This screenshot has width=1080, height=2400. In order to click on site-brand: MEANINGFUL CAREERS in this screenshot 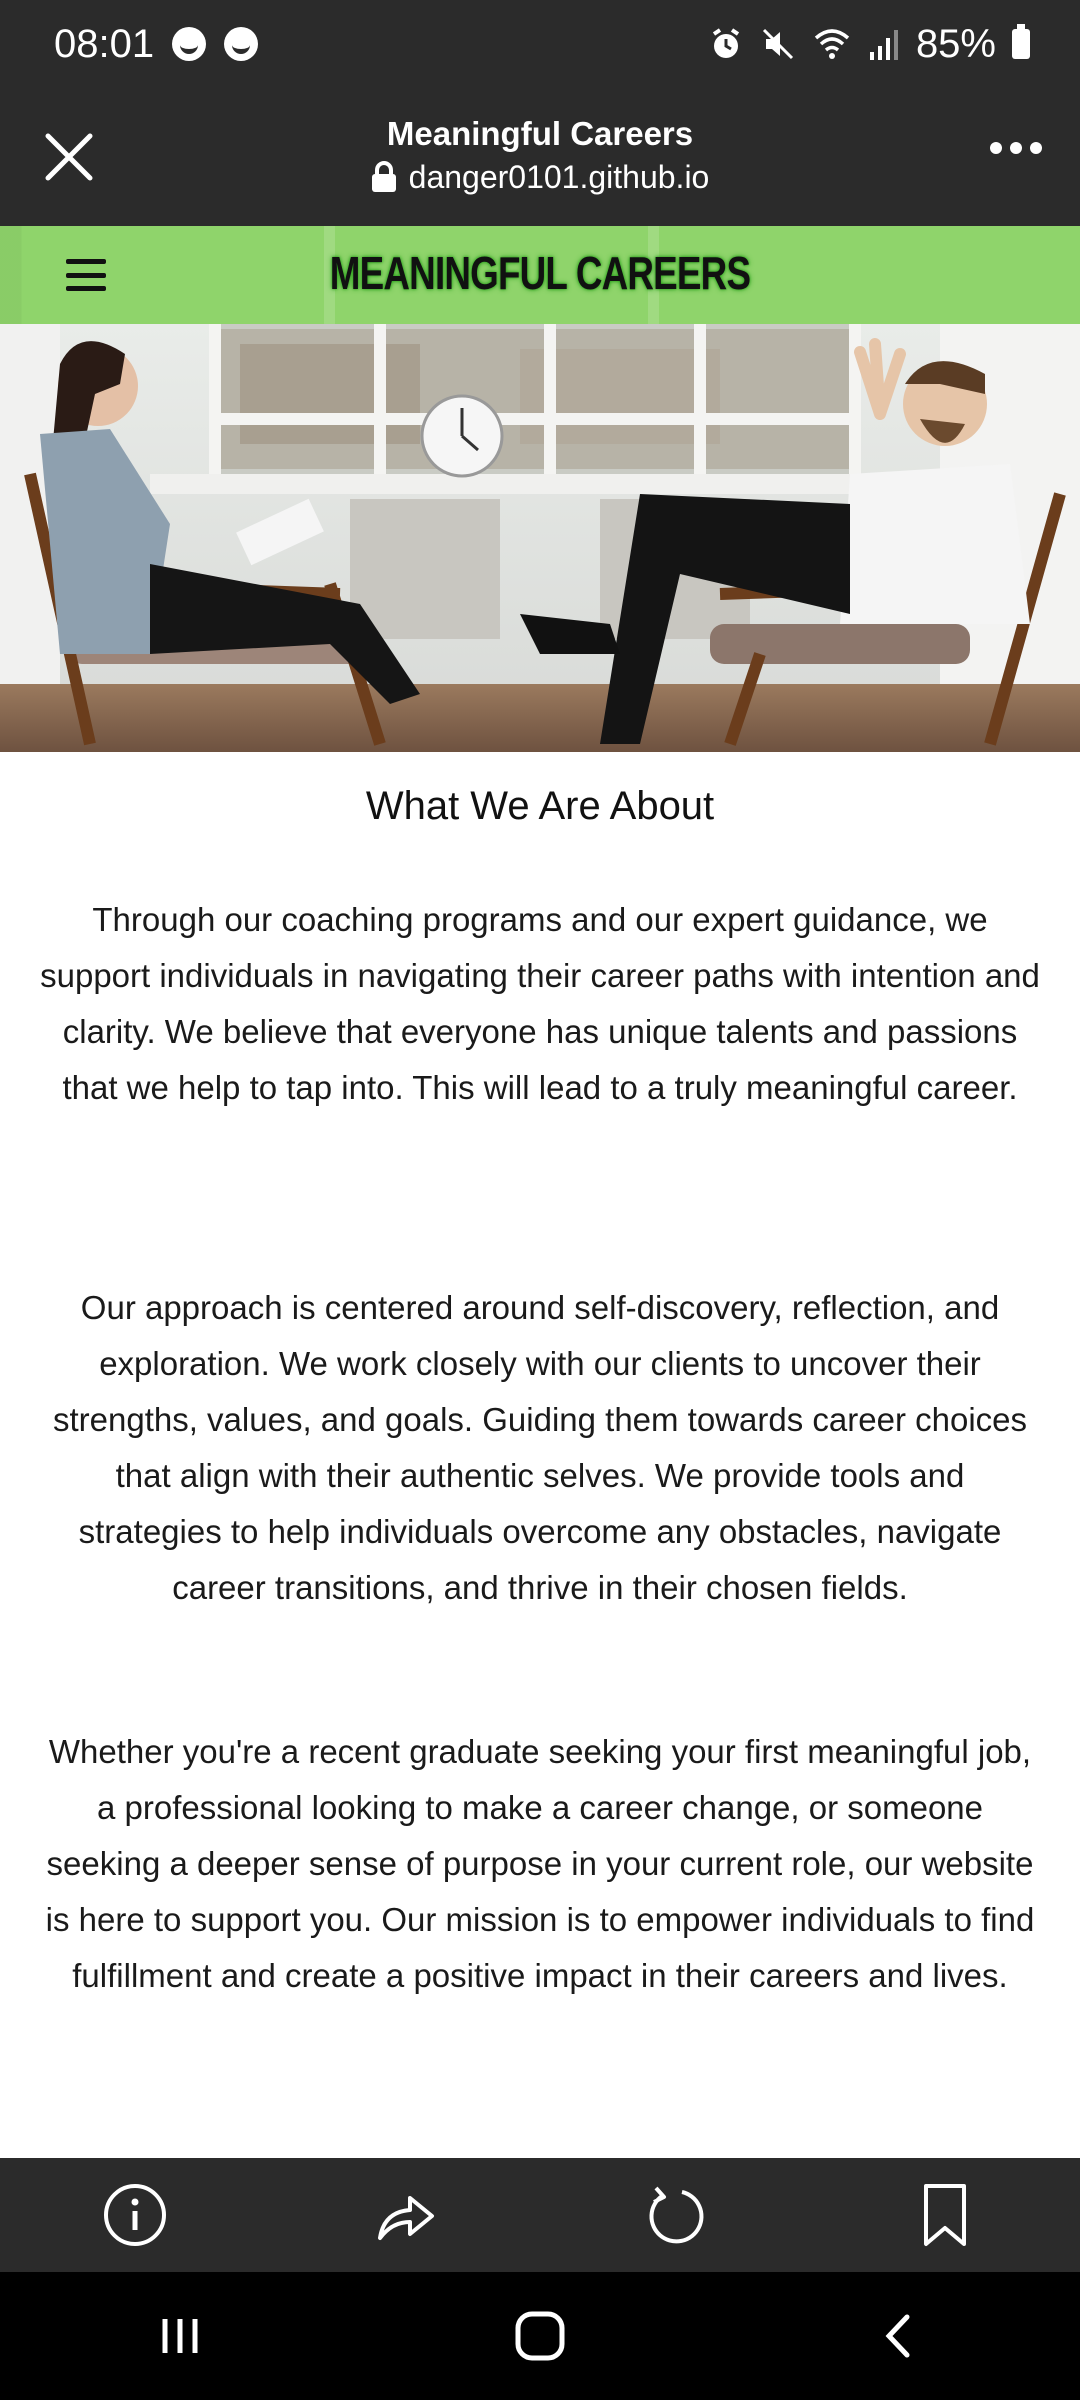, I will do `click(540, 273)`.